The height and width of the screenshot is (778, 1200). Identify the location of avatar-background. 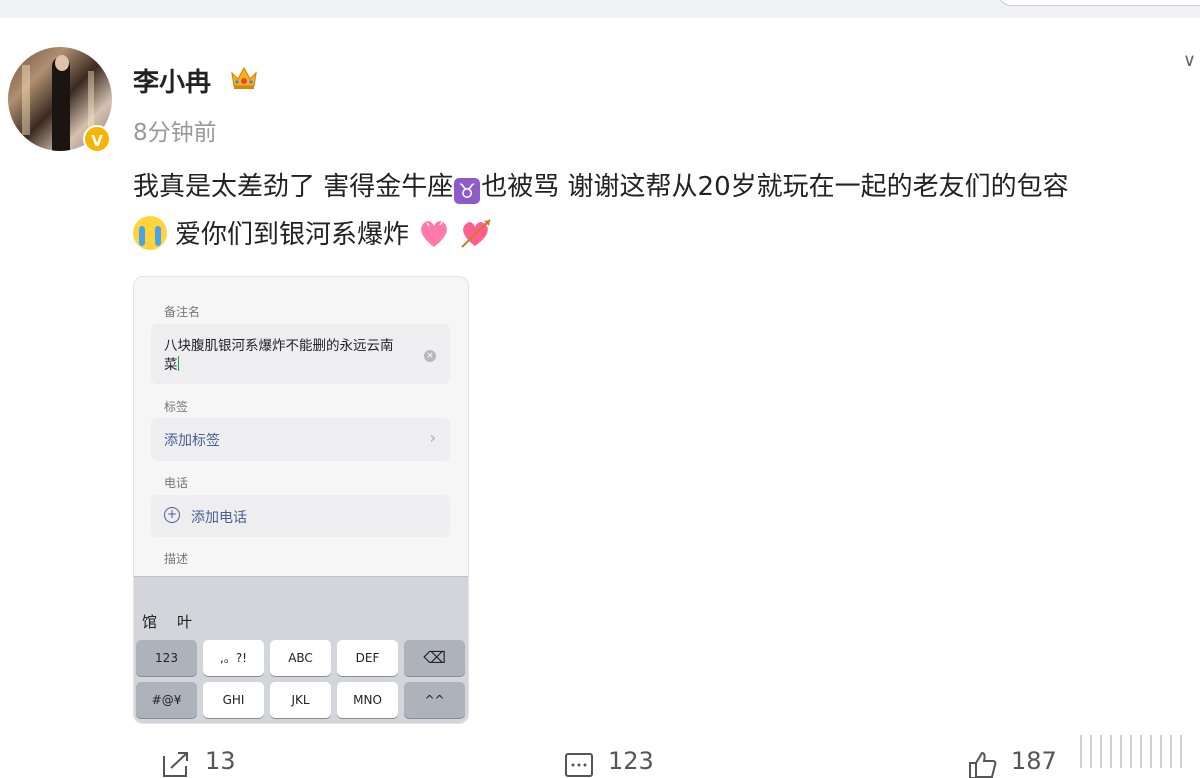
(26, 100).